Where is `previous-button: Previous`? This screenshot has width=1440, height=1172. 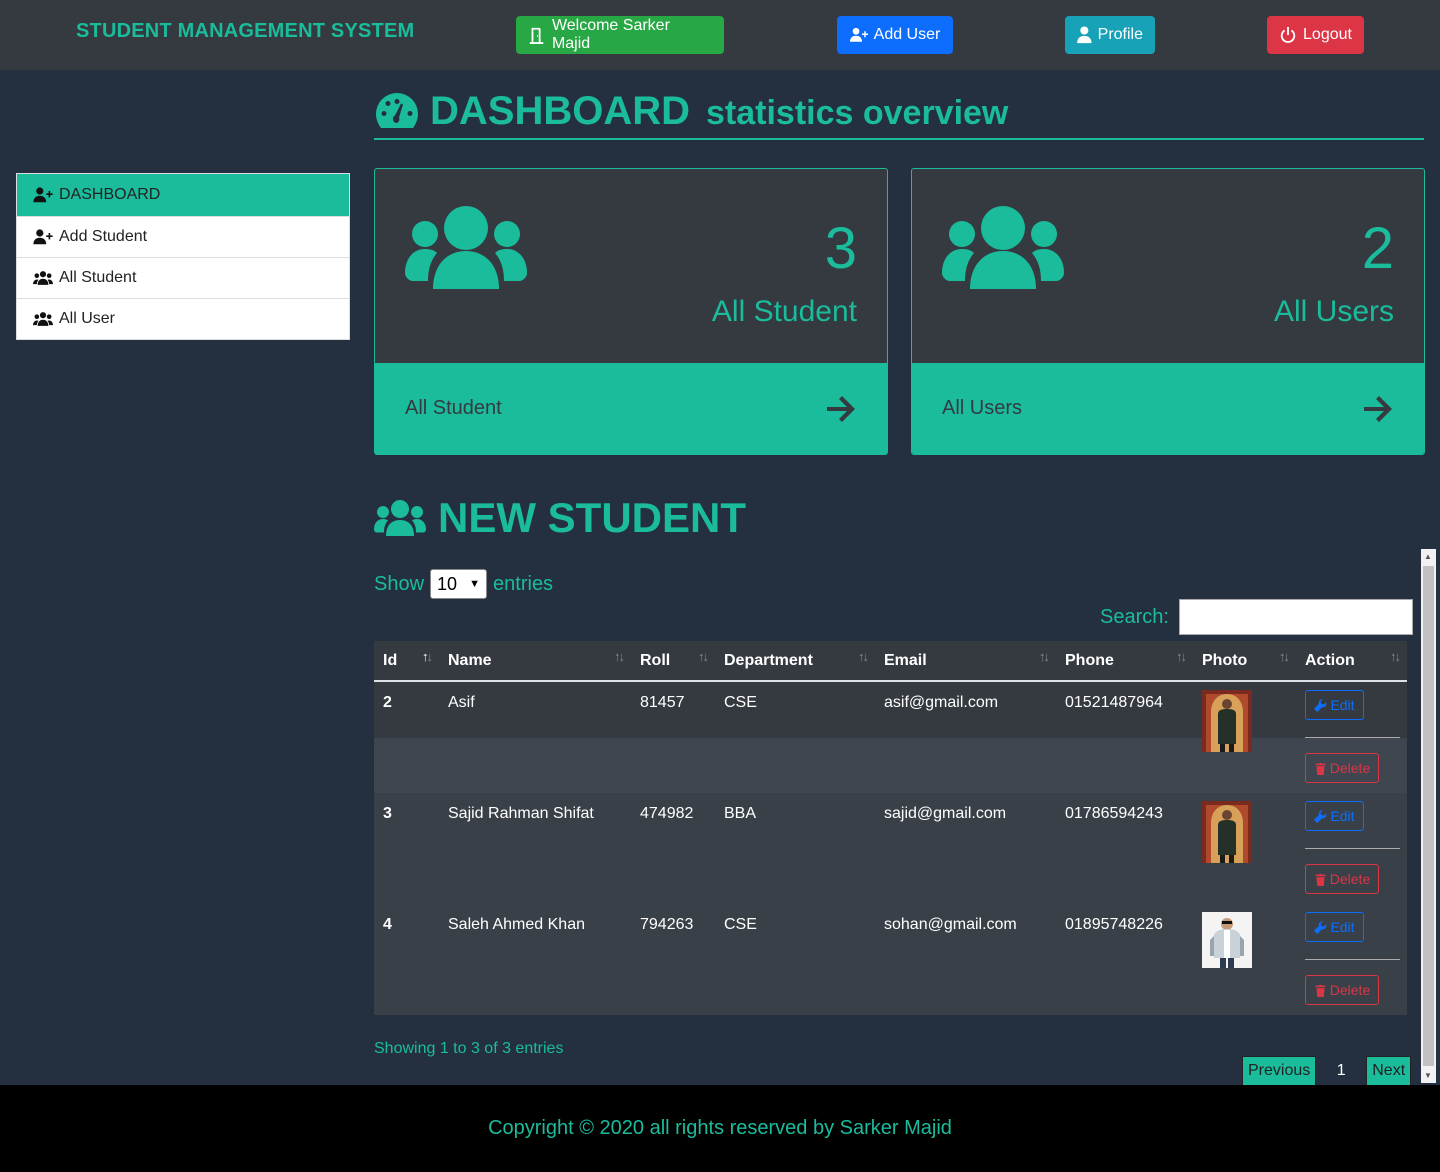
previous-button: Previous is located at coordinates (1279, 1071).